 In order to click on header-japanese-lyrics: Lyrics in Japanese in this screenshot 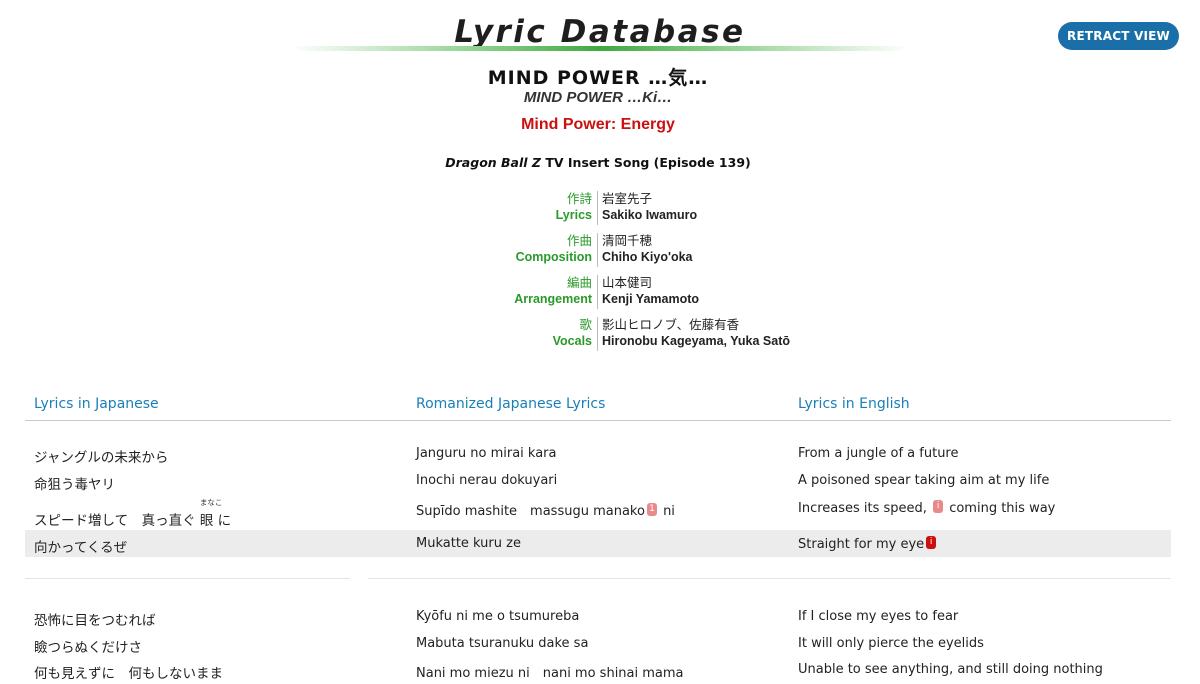, I will do `click(96, 404)`.